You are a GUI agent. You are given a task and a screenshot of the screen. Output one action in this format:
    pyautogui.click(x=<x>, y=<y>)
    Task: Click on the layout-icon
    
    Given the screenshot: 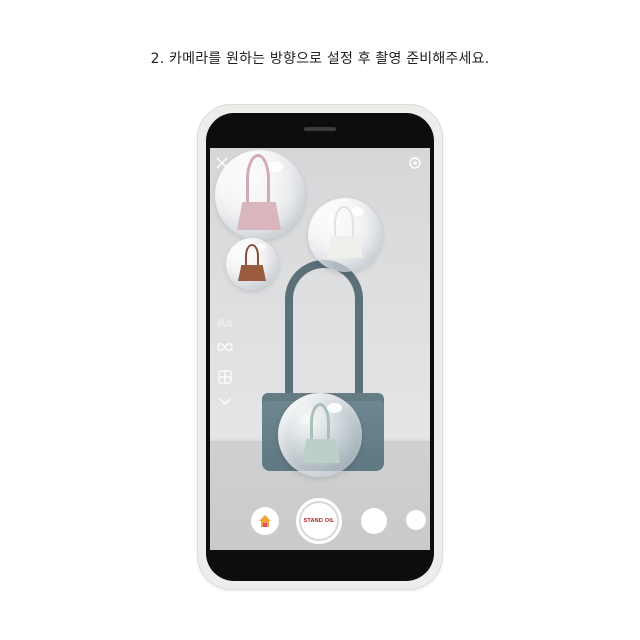 What is the action you would take?
    pyautogui.click(x=225, y=378)
    